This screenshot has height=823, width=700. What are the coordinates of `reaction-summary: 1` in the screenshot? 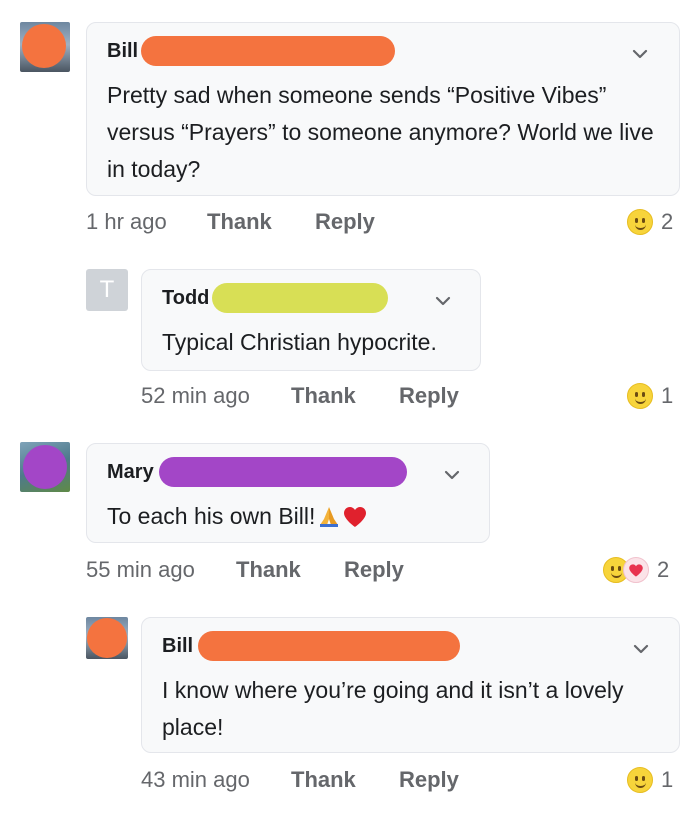 It's located at (650, 780).